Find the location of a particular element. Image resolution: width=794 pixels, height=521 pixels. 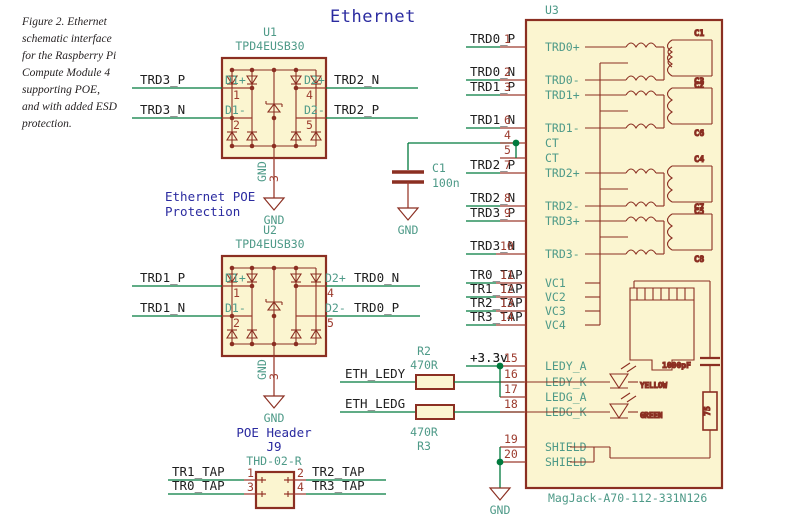

net-u1-right-2: TRD2_P is located at coordinates (356, 109).